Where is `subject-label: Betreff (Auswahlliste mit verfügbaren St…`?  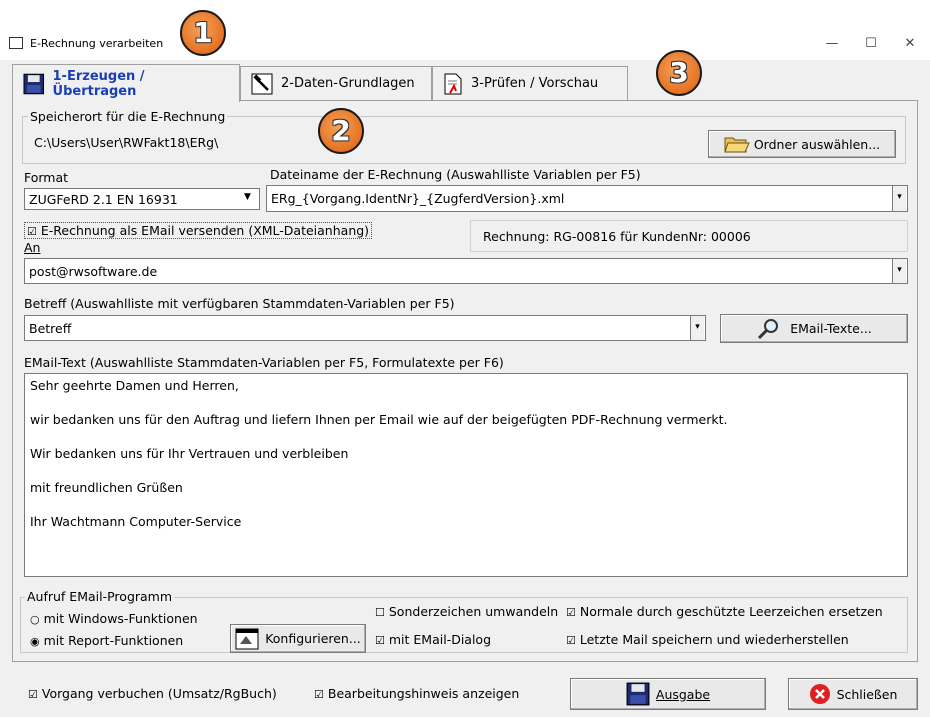
subject-label: Betreff (Auswahlliste mit verfügbaren St… is located at coordinates (239, 303).